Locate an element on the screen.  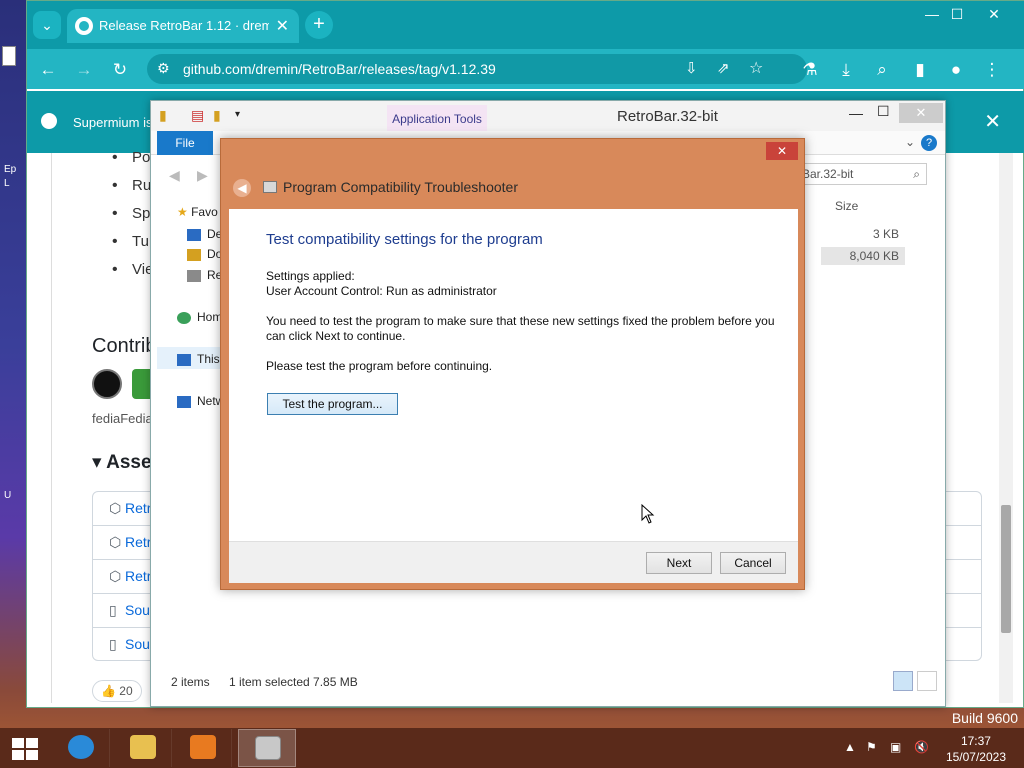
cancel-button: Cancel is located at coordinates (753, 563).